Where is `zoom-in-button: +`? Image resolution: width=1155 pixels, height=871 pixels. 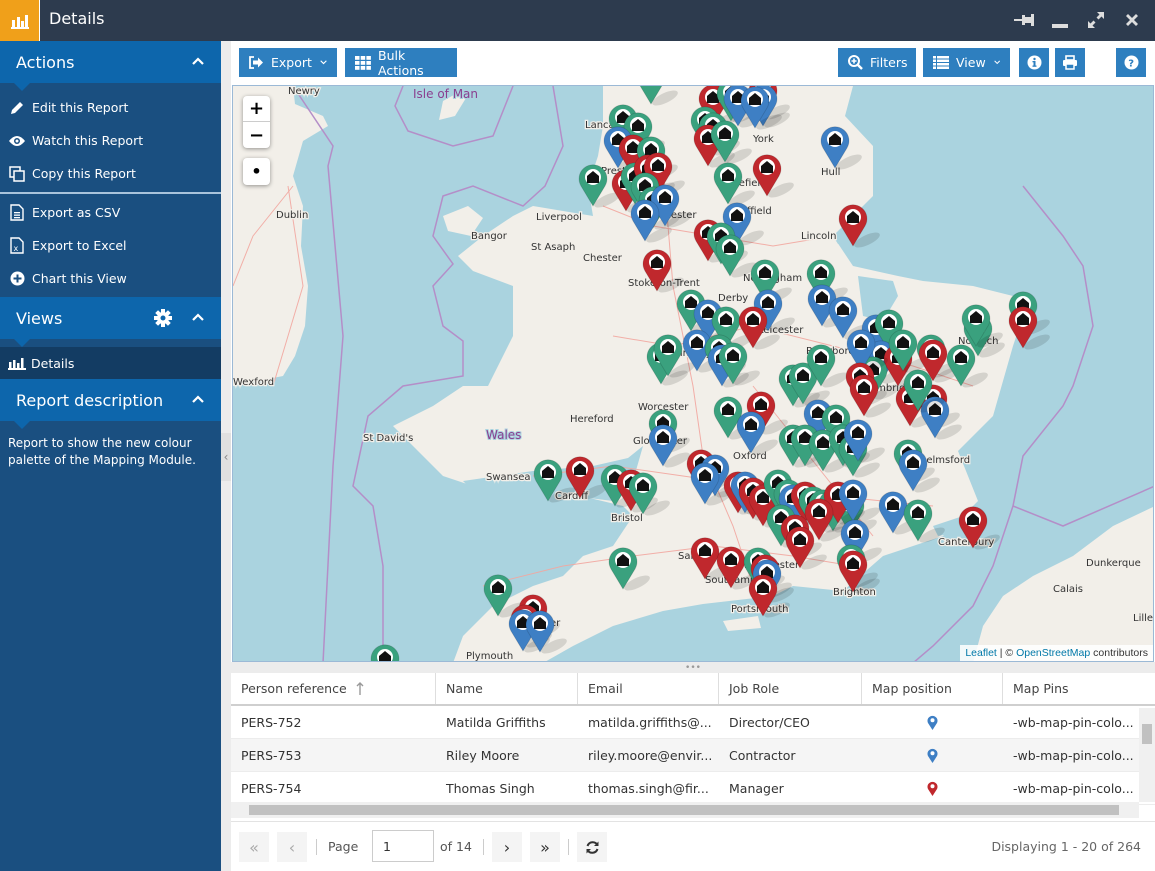 zoom-in-button: + is located at coordinates (256, 109).